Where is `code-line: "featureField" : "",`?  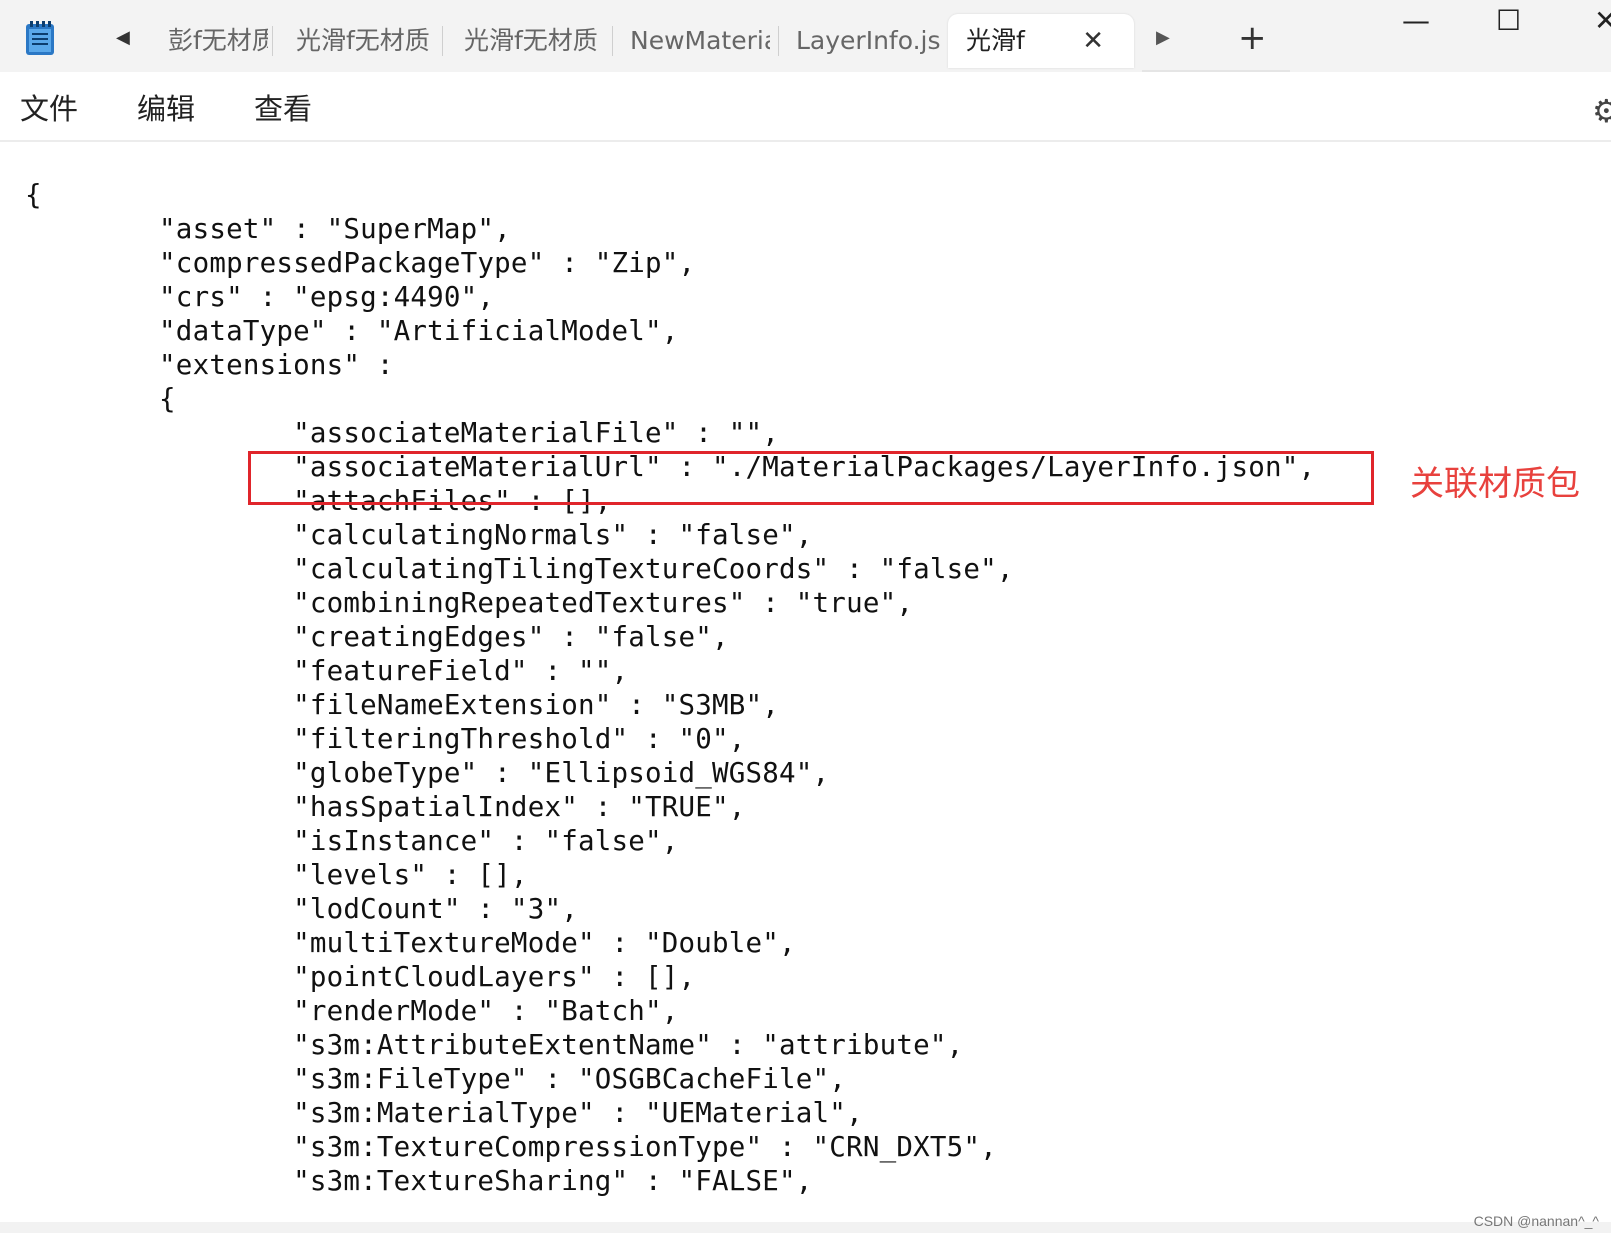
code-line: "featureField" : "", is located at coordinates (327, 671).